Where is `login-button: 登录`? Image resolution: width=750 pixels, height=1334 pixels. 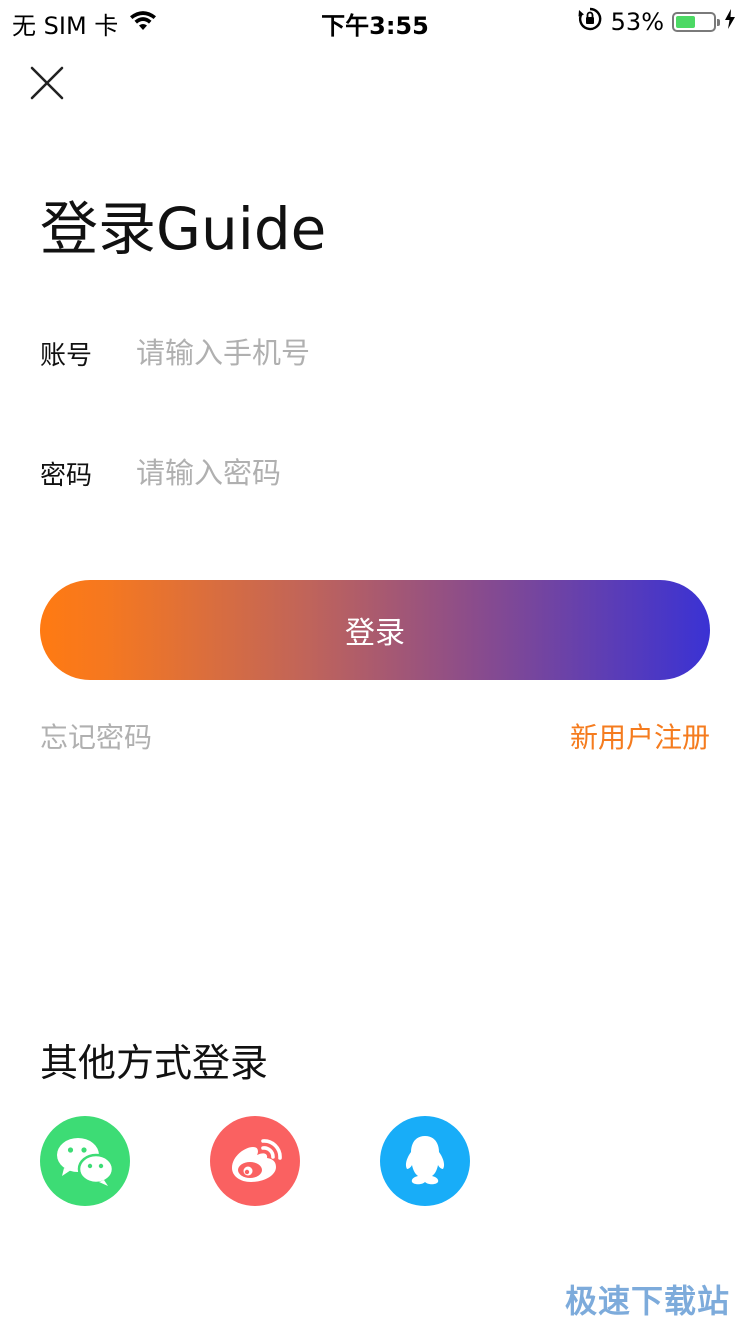
login-button: 登录 is located at coordinates (375, 630).